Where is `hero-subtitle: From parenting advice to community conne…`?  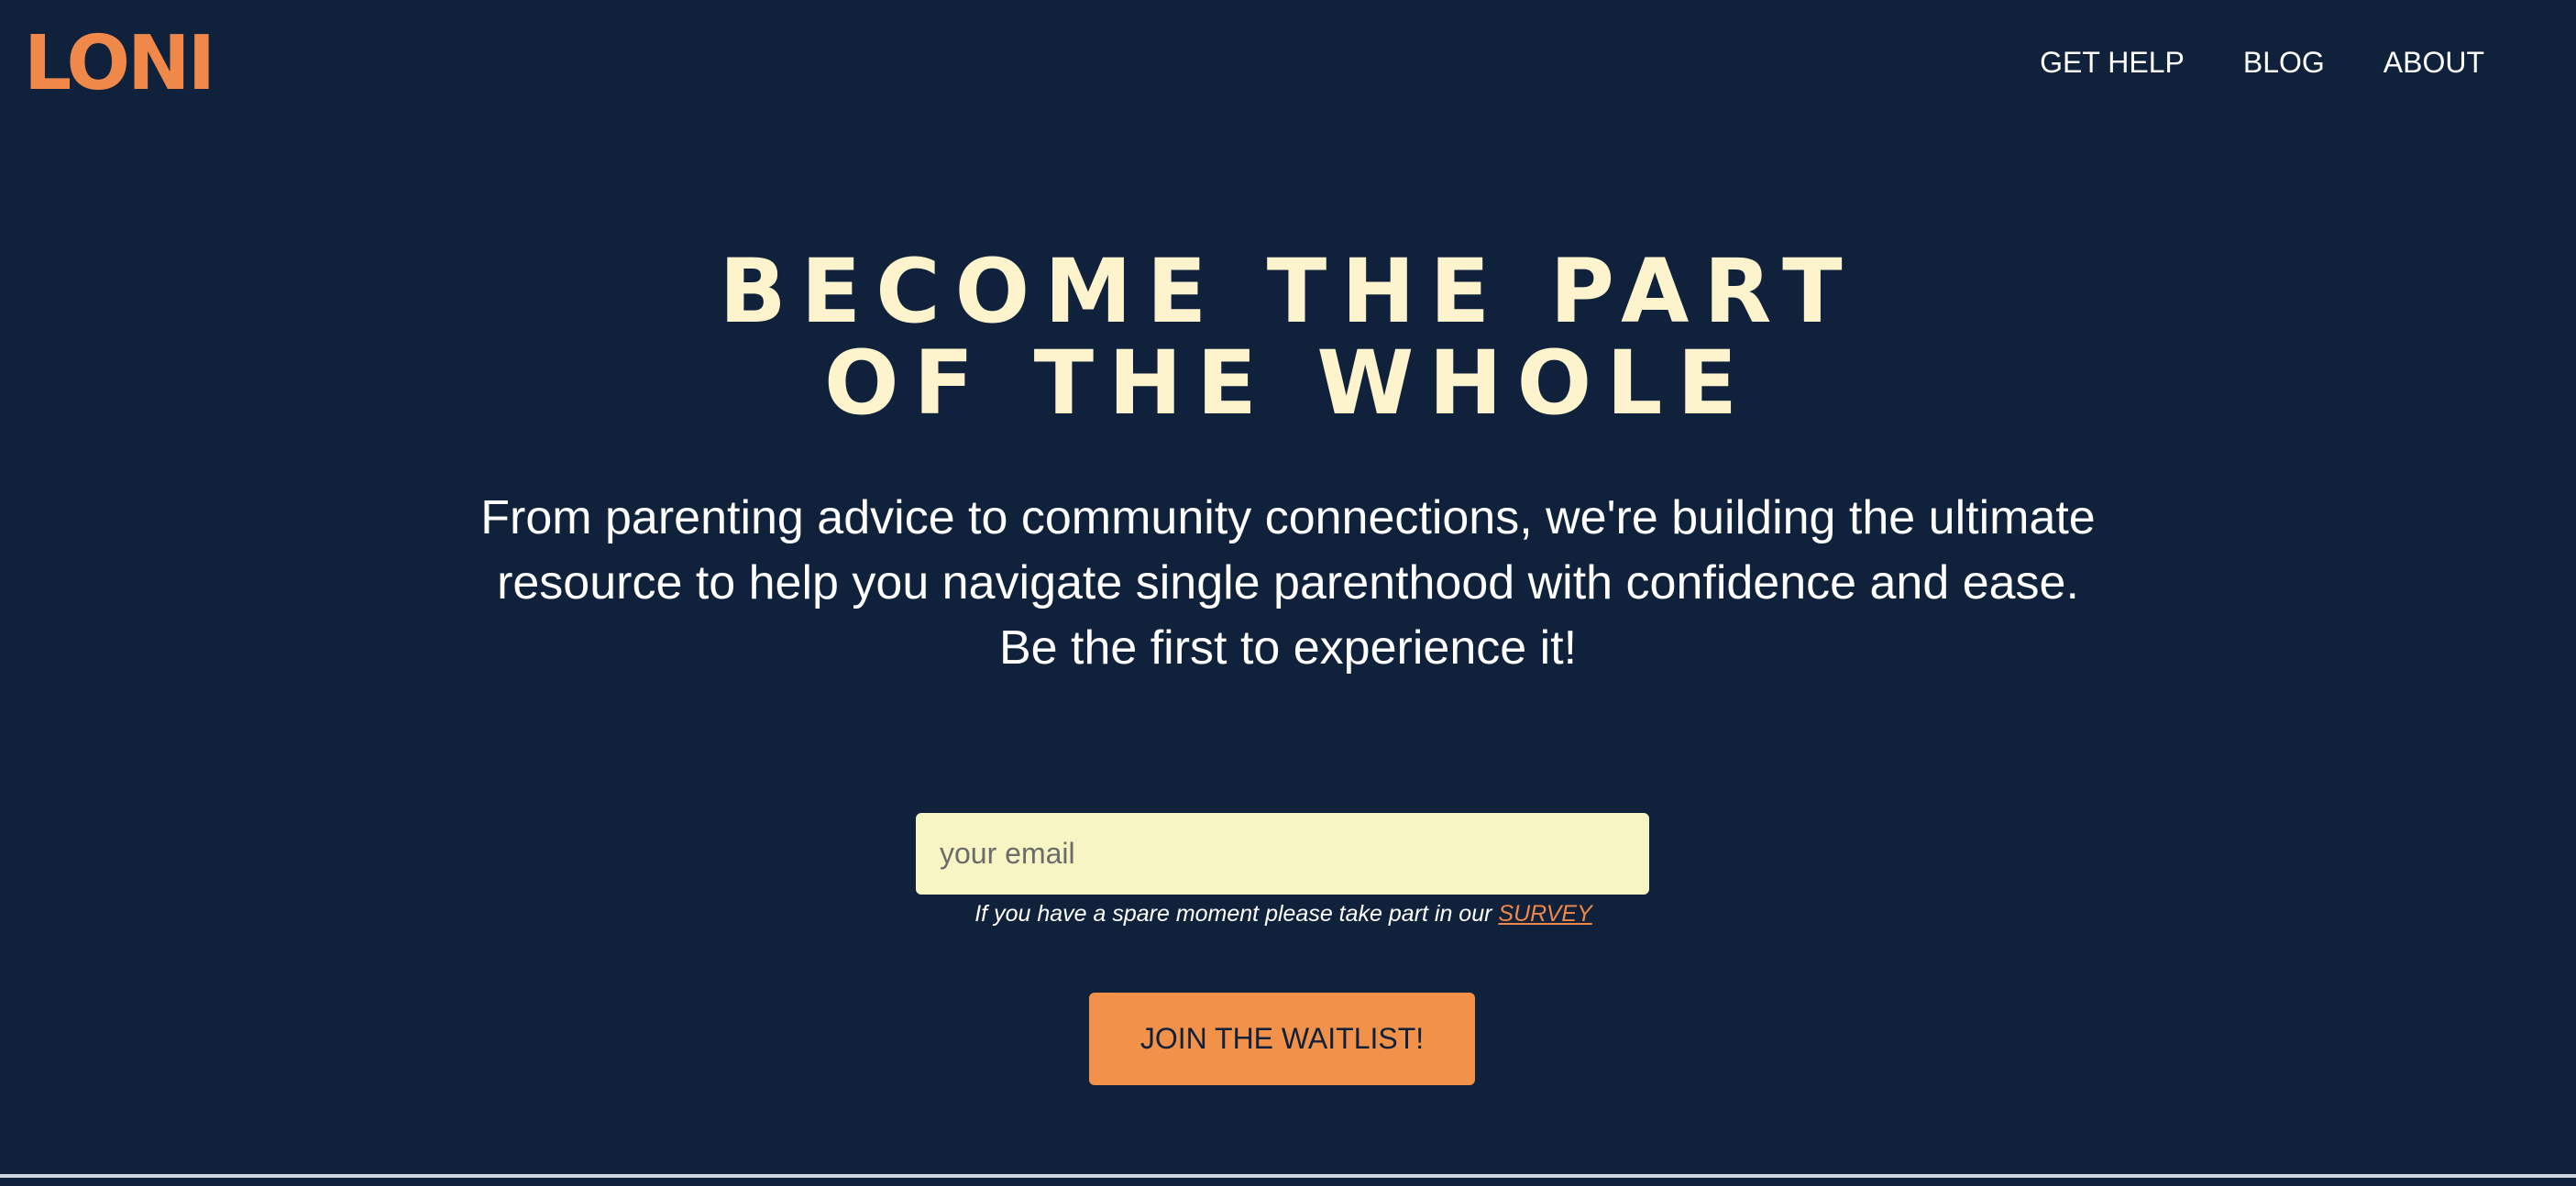
hero-subtitle: From parenting advice to community conne… is located at coordinates (1288, 583).